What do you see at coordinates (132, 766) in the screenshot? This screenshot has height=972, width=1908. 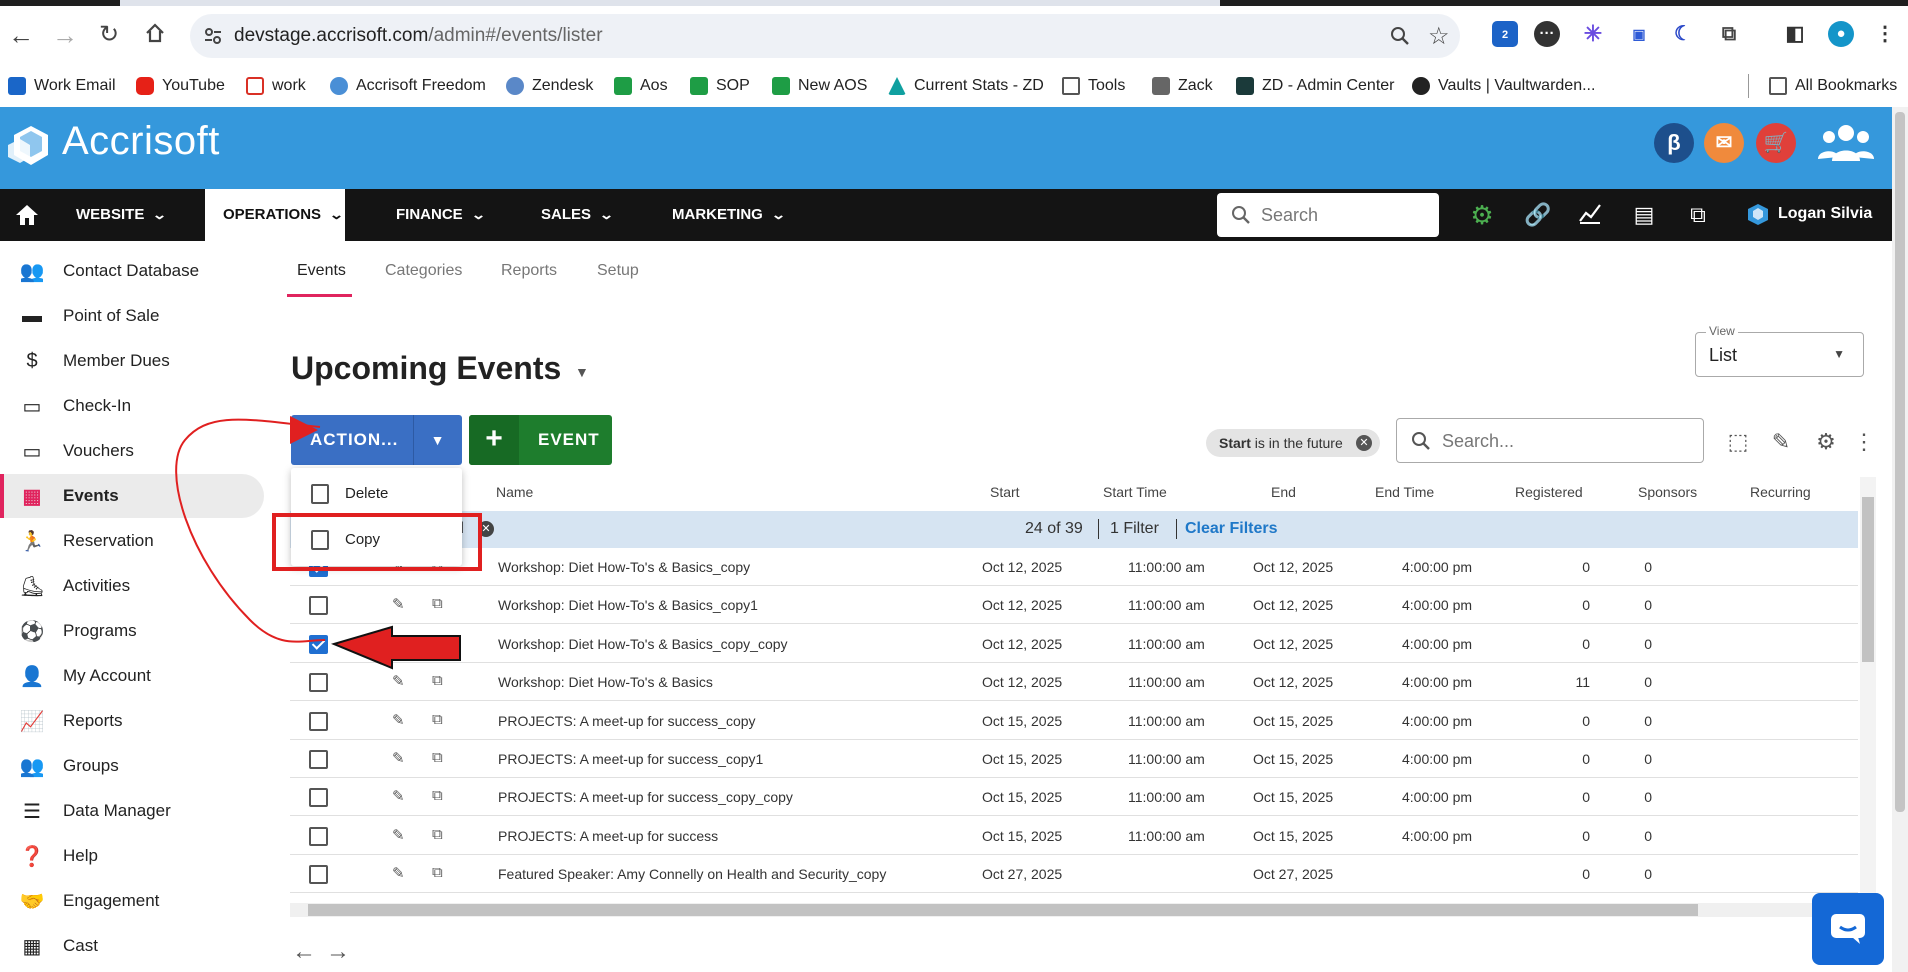 I see `sidebar-item-groups: 👥 Groups` at bounding box center [132, 766].